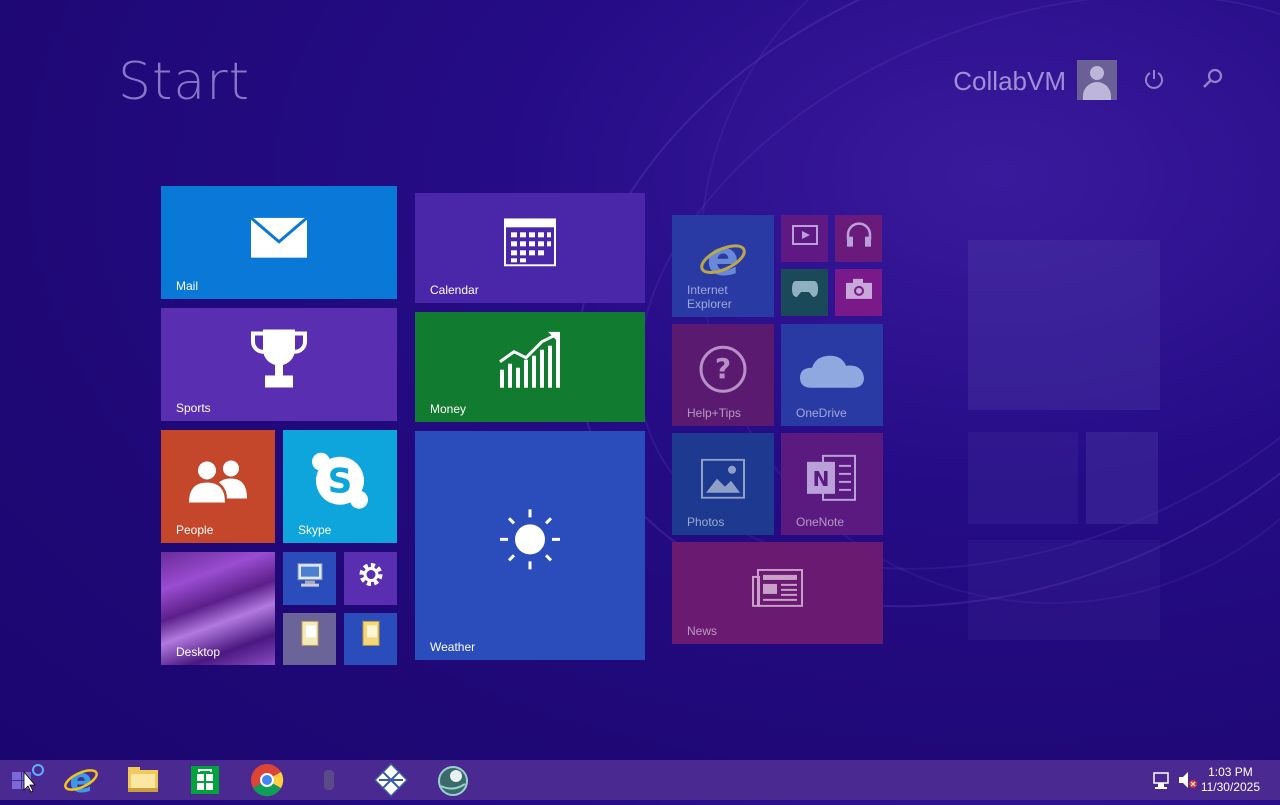  I want to click on tile-this-pc, so click(309, 578).